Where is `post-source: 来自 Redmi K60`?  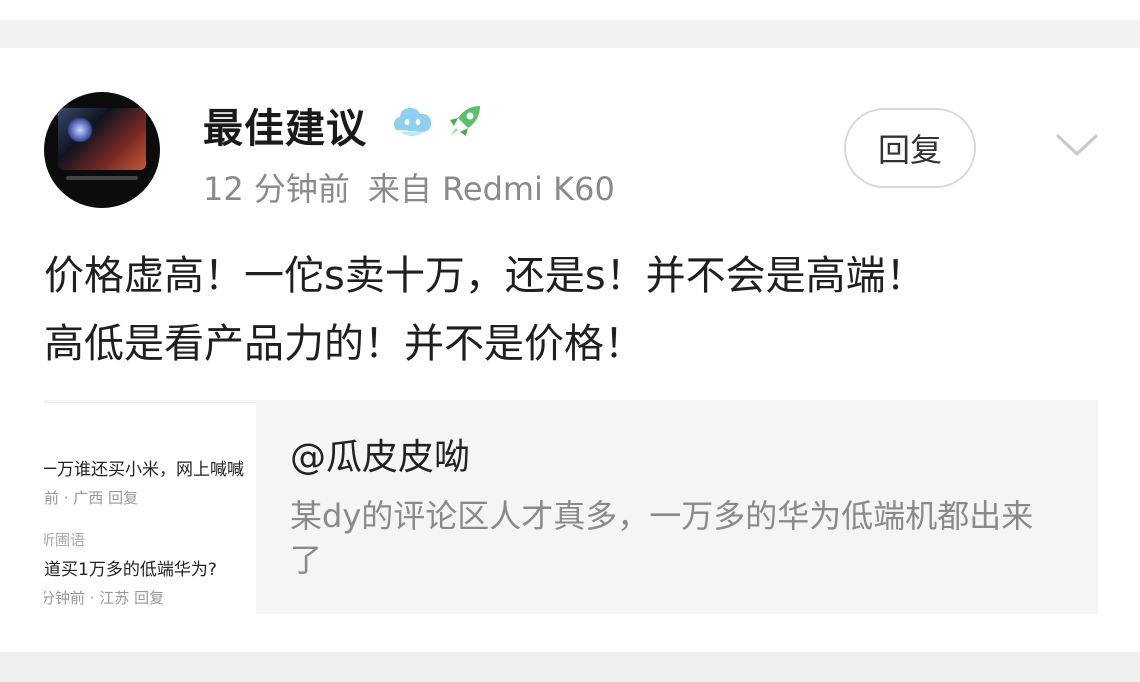 post-source: 来自 Redmi K60 is located at coordinates (491, 189).